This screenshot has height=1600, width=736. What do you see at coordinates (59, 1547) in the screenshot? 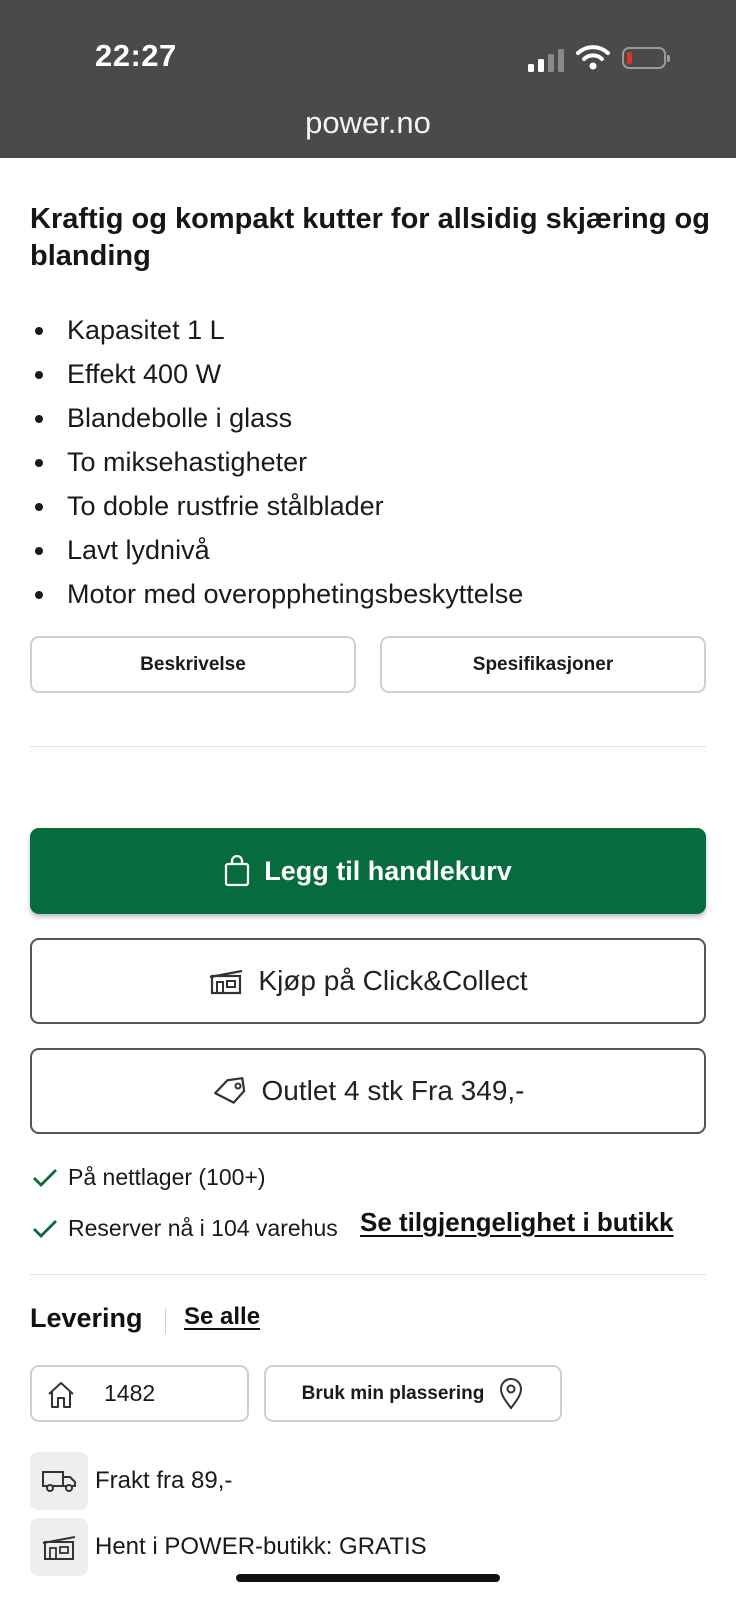
I see `store-pickup-icon` at bounding box center [59, 1547].